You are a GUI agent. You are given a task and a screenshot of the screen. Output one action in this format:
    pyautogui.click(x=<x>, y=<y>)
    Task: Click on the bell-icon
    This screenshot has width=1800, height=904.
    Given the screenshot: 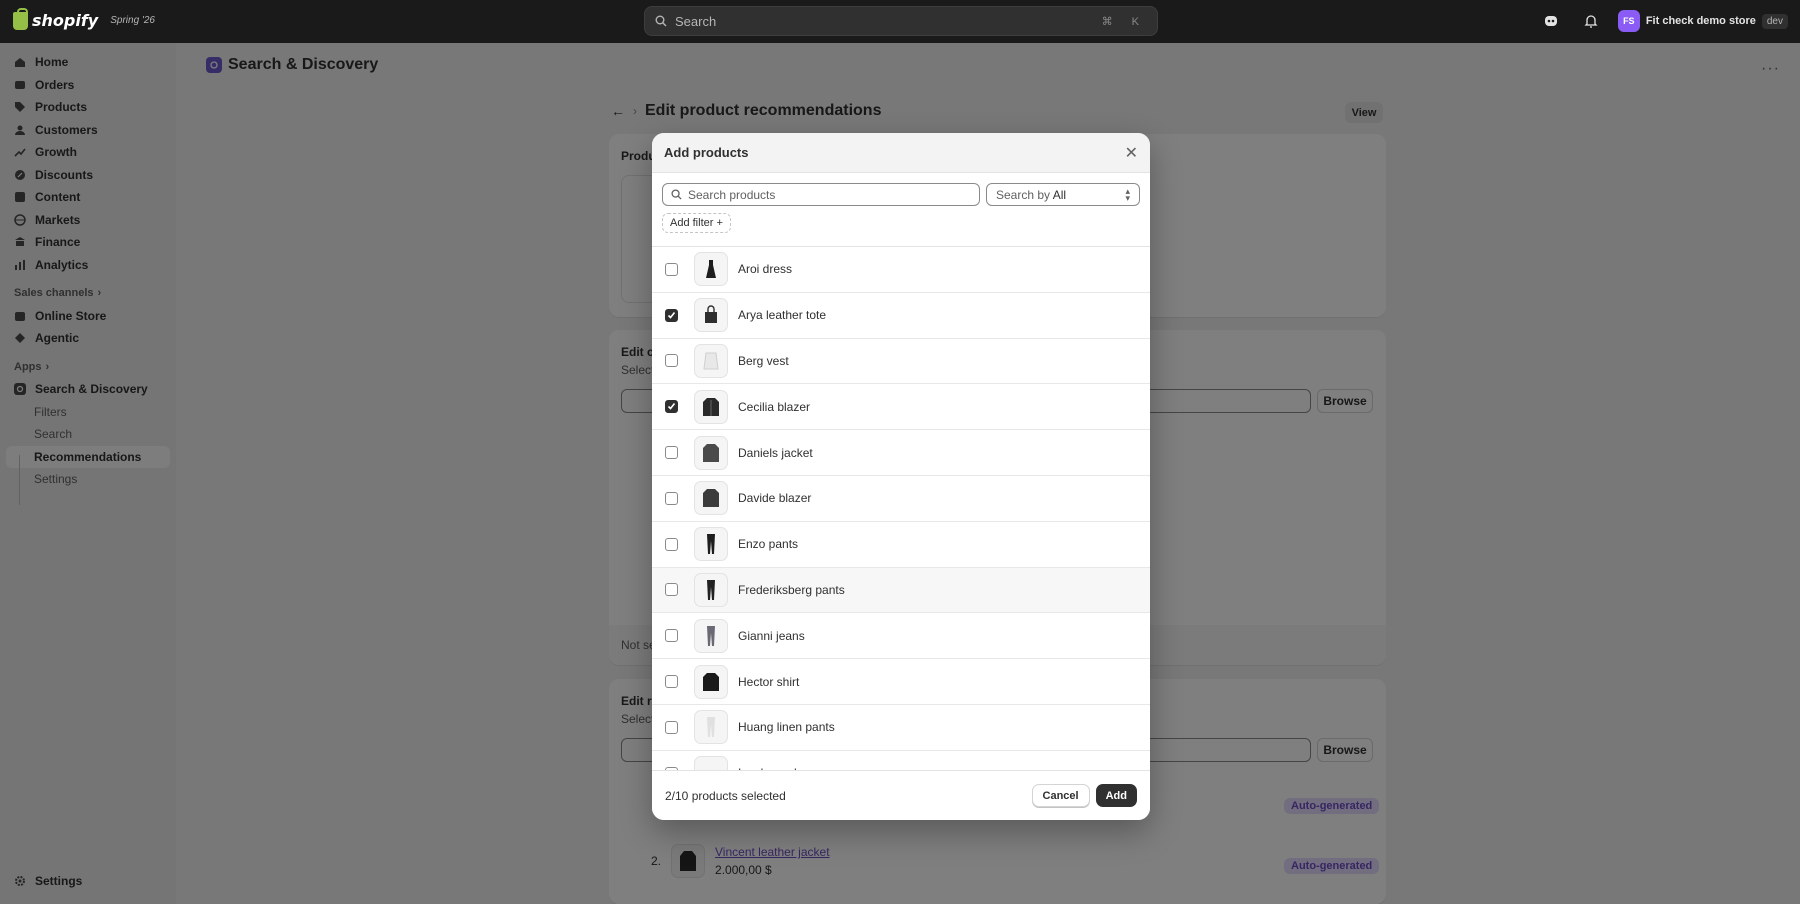 What is the action you would take?
    pyautogui.click(x=1591, y=21)
    